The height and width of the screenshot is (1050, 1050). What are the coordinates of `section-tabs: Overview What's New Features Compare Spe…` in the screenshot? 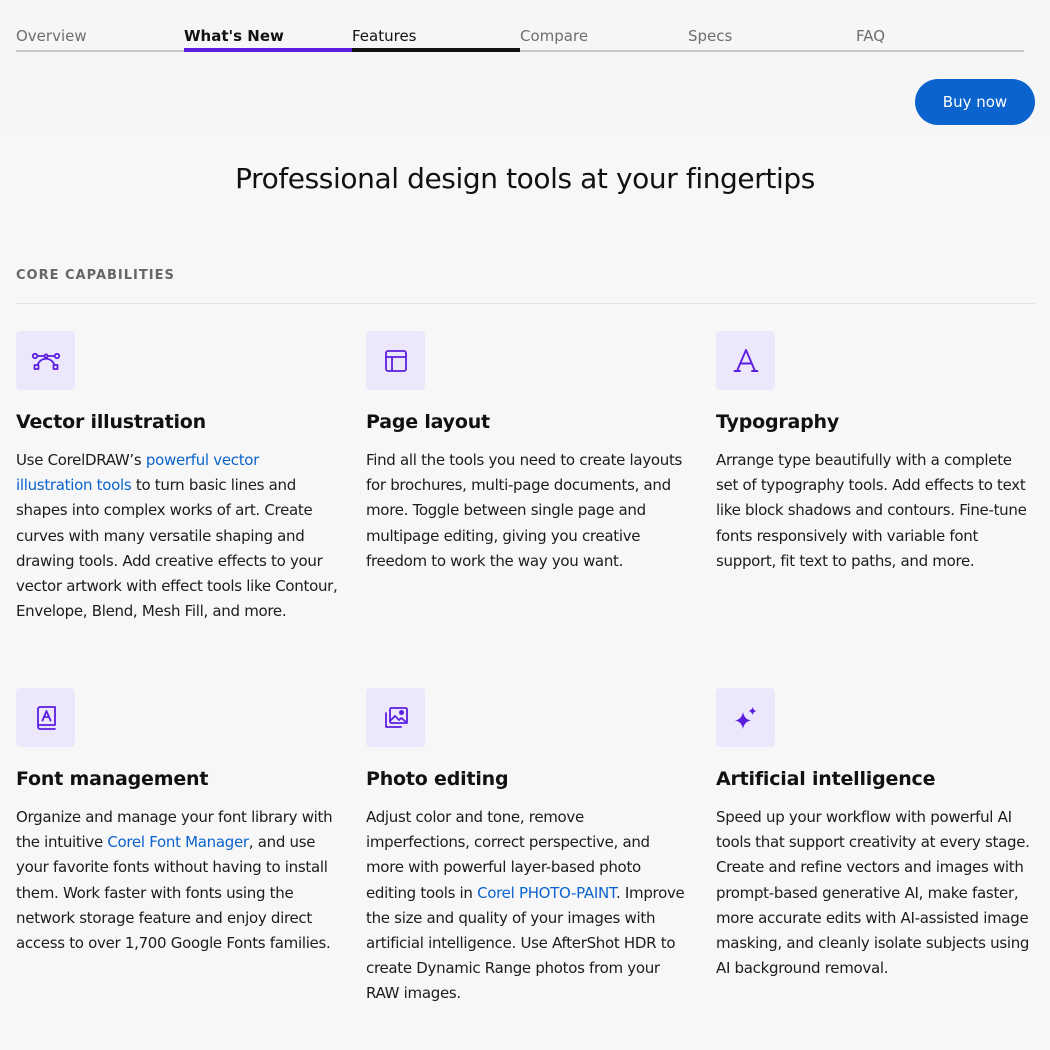 It's located at (520, 26).